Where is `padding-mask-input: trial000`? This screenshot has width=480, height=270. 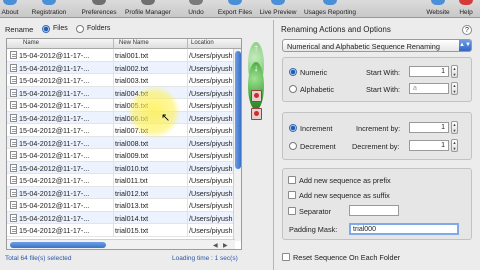 padding-mask-input: trial000 is located at coordinates (404, 229).